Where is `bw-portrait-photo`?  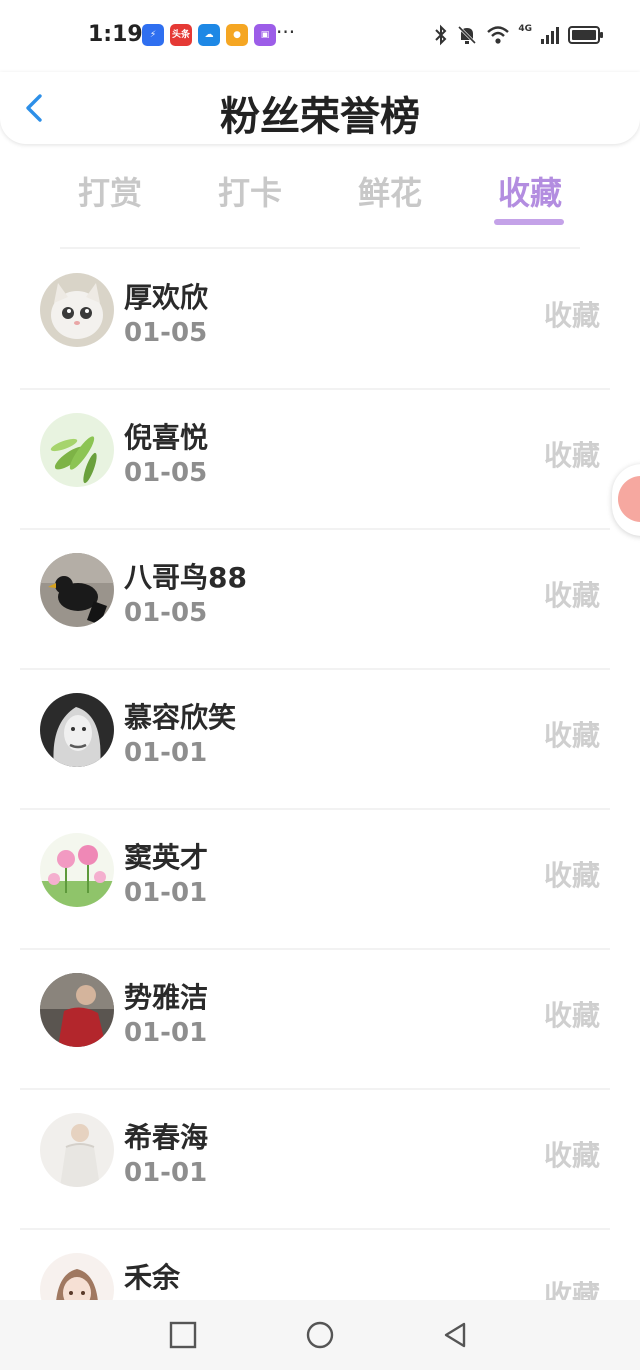 bw-portrait-photo is located at coordinates (77, 730).